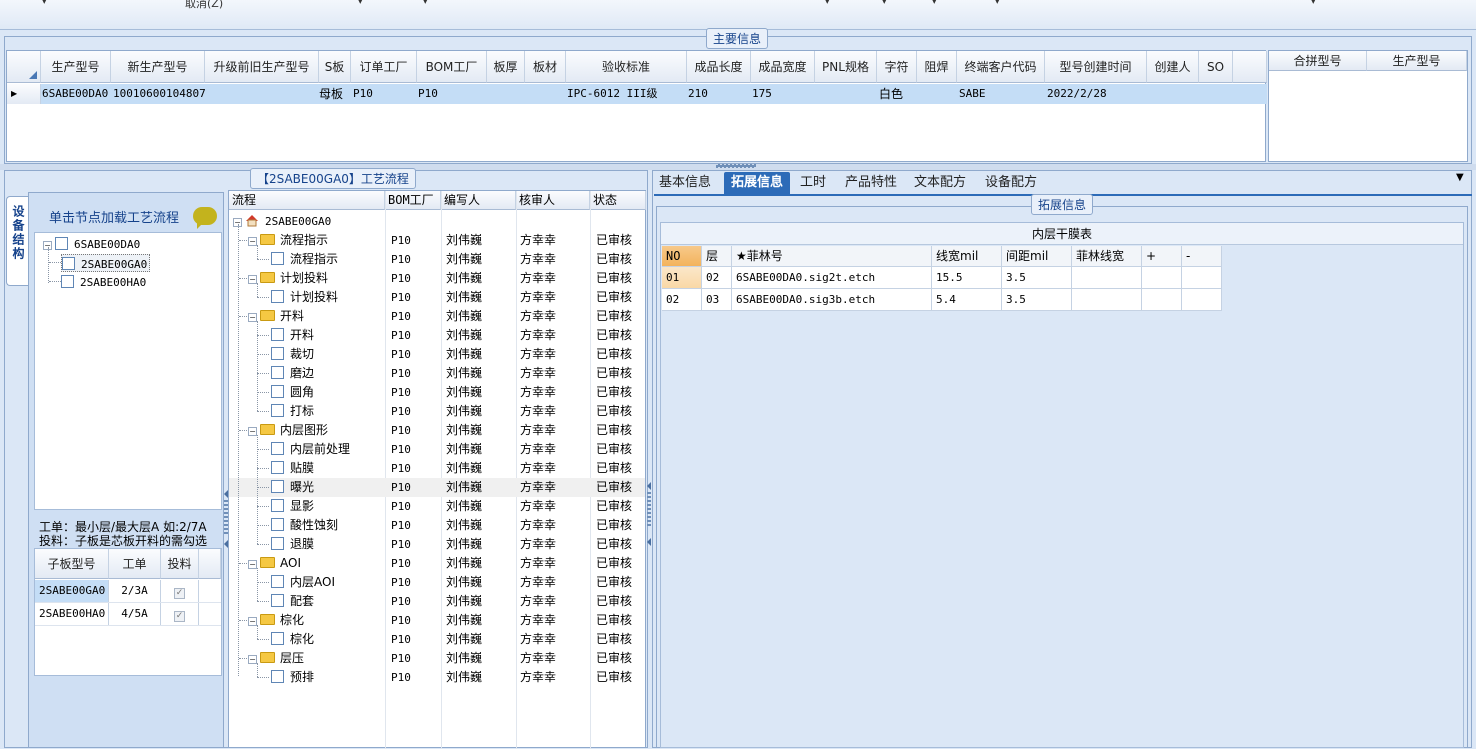 This screenshot has height=749, width=1476. What do you see at coordinates (1001, 67) in the screenshot?
I see `col-header: 终端客户代码` at bounding box center [1001, 67].